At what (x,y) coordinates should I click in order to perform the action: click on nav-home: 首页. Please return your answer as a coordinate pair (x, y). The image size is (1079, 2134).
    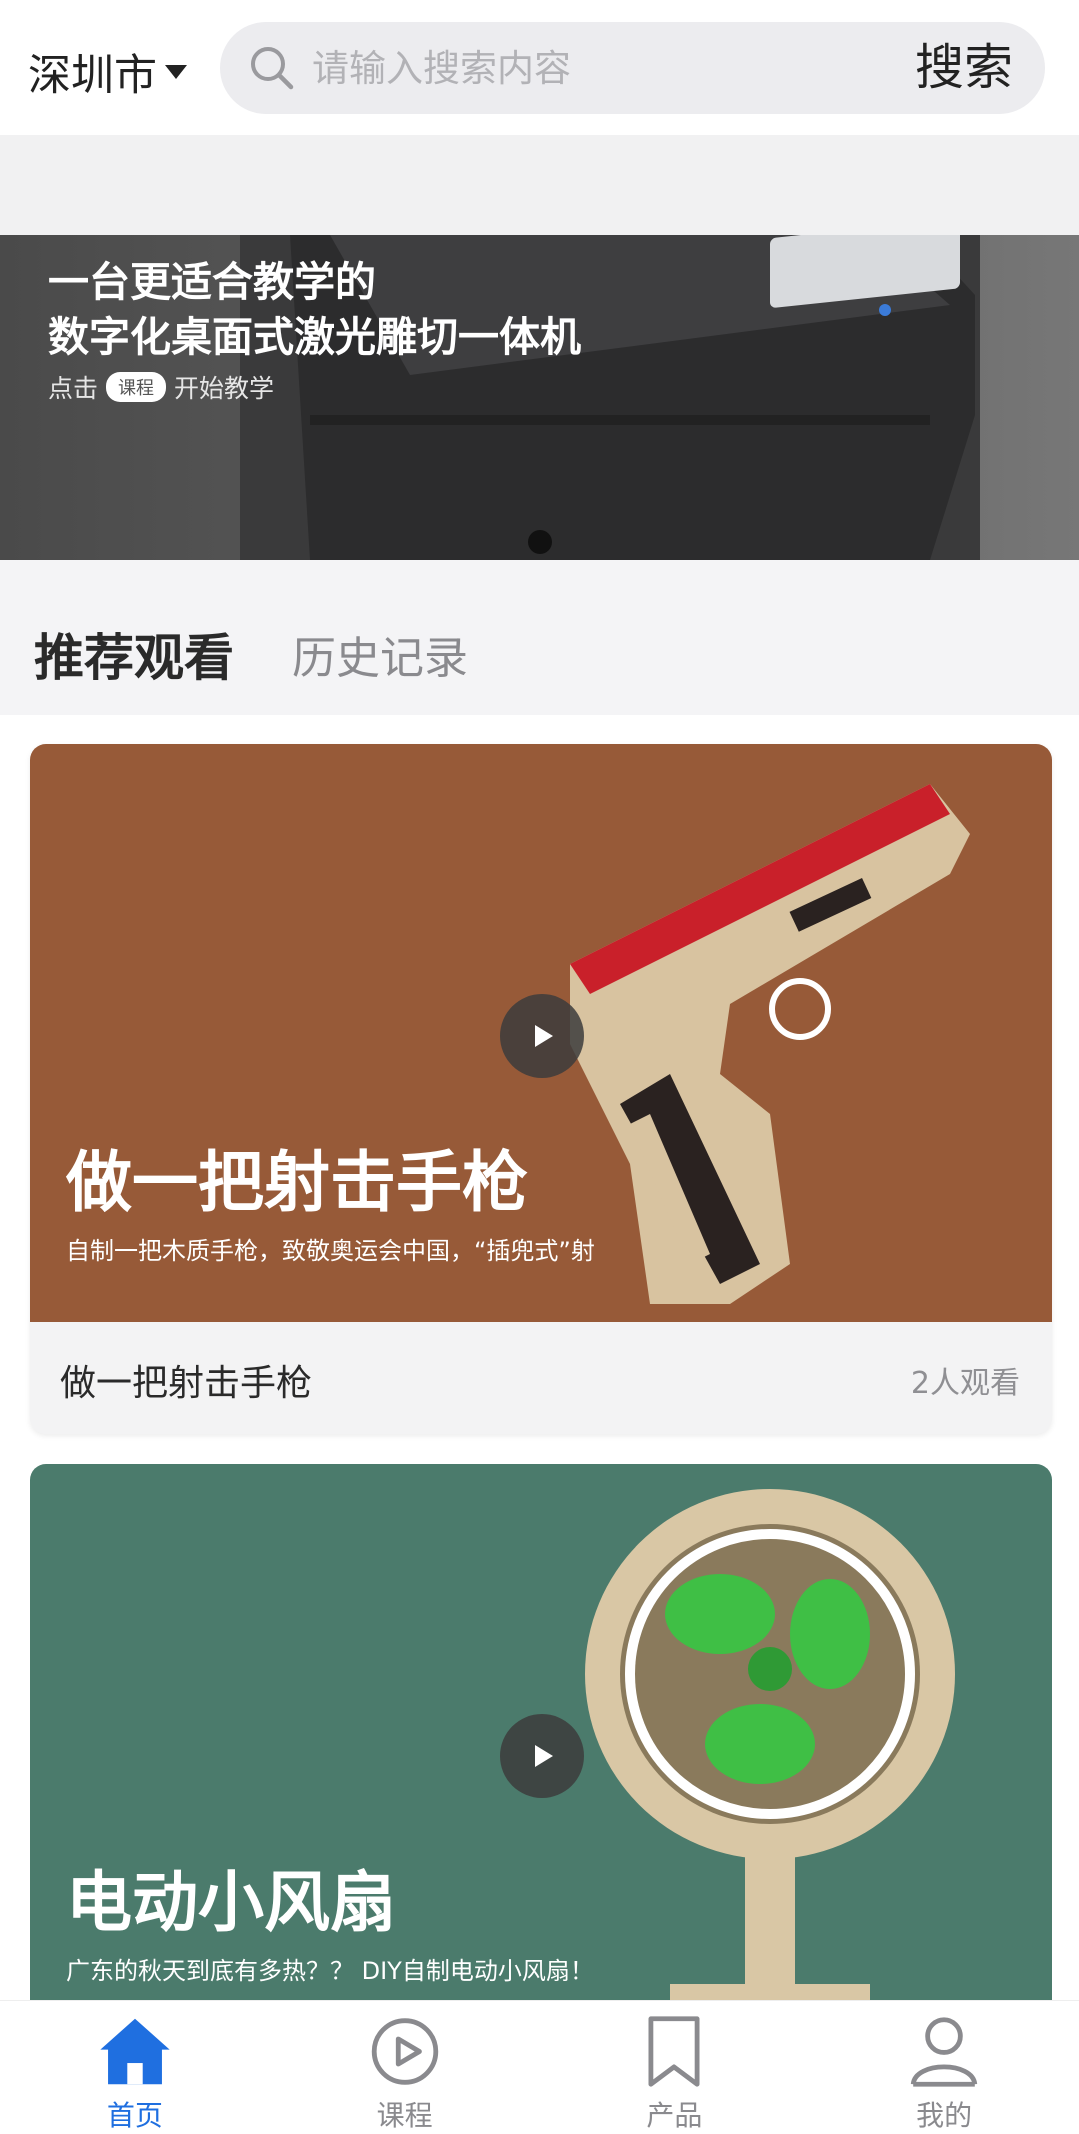
    Looking at the image, I should click on (135, 2067).